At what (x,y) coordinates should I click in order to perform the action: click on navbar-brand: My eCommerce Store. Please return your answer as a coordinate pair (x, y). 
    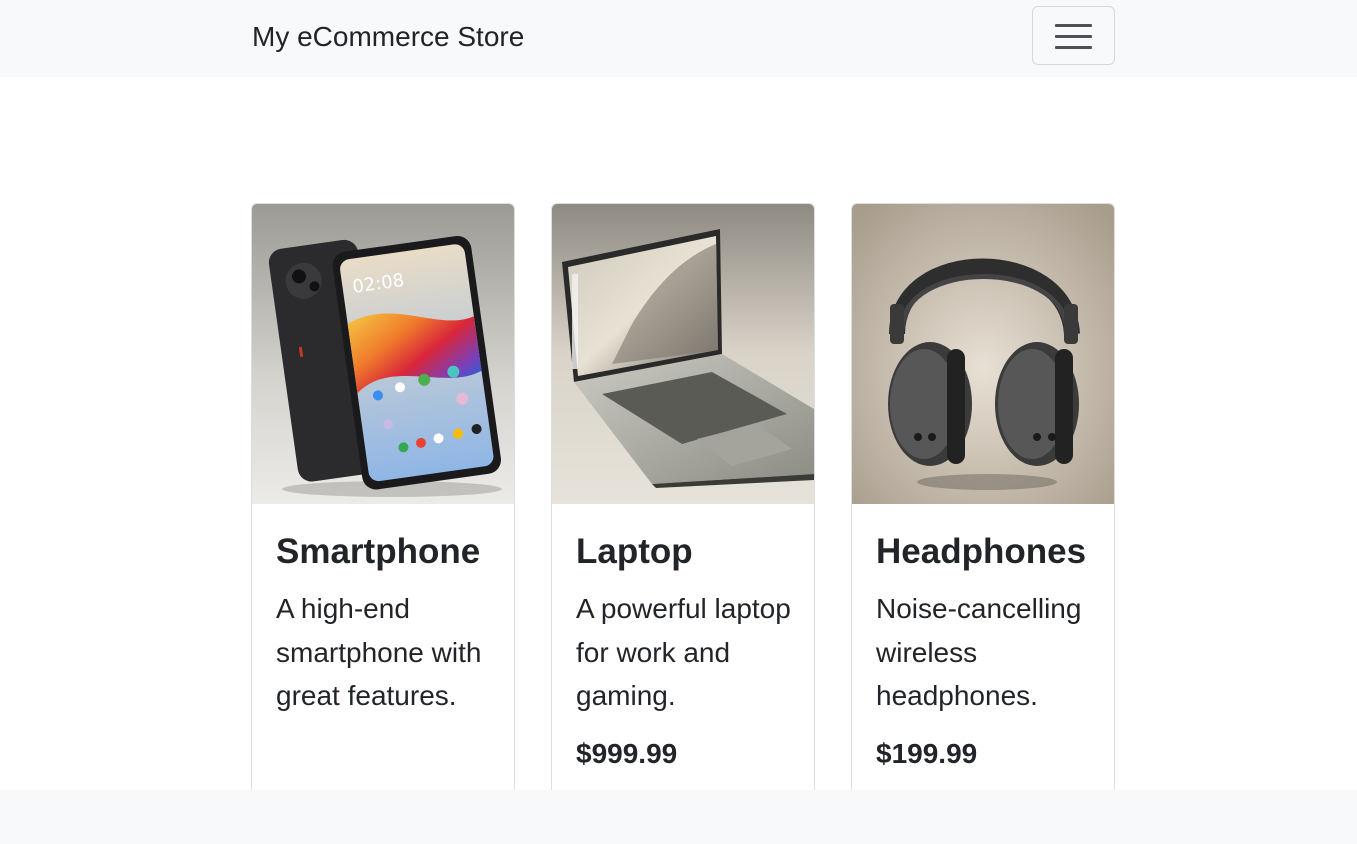
    Looking at the image, I should click on (388, 37).